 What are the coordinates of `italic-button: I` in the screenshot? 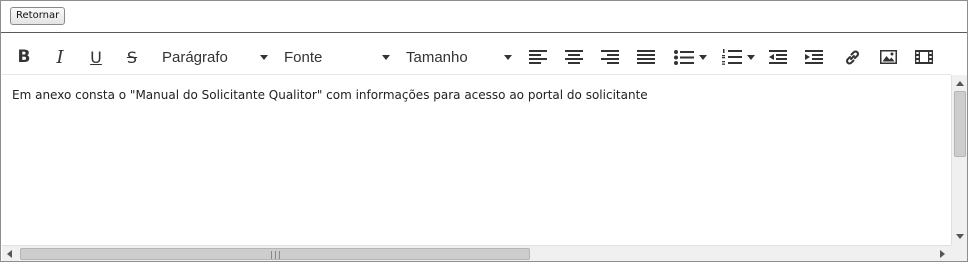 It's located at (60, 57).